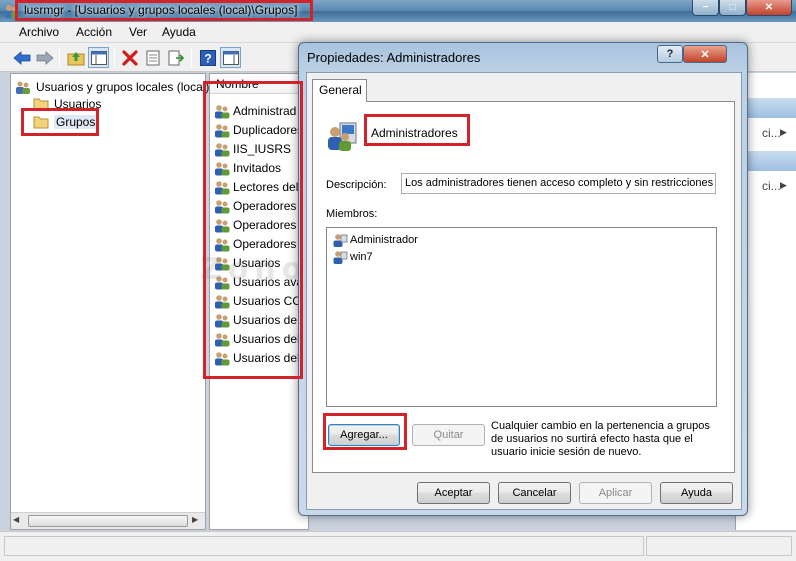 Image resolution: width=796 pixels, height=561 pixels. Describe the element at coordinates (705, 54) in the screenshot. I see `dialog-close-button: ✕` at that location.